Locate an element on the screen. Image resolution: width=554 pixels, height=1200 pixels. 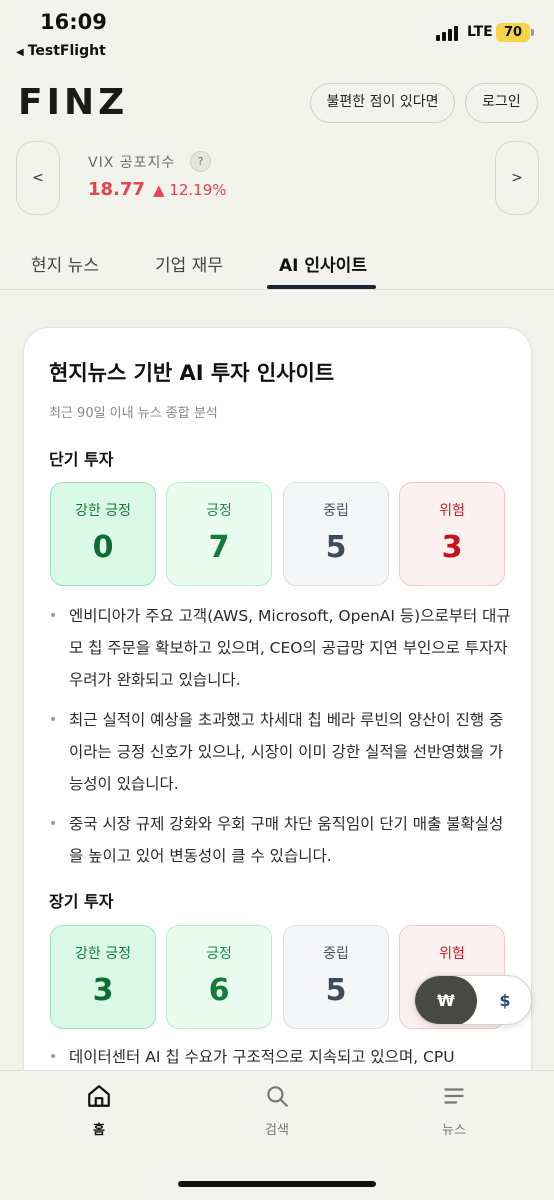
short-risk-box: 위험 3 is located at coordinates (452, 534).